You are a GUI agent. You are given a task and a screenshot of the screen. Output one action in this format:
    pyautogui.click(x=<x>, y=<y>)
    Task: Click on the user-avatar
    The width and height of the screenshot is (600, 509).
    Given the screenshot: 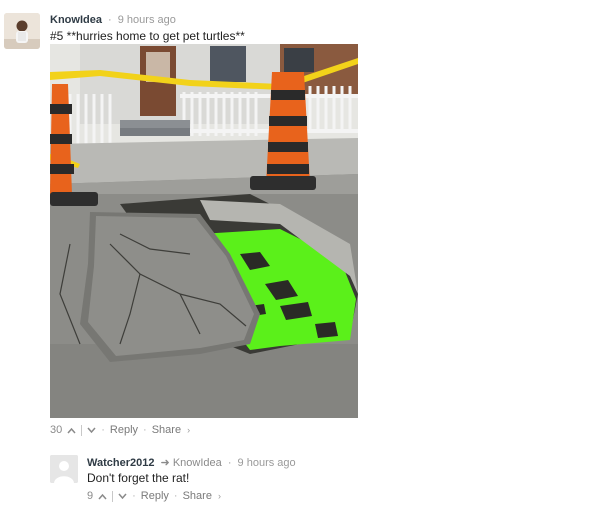 What is the action you would take?
    pyautogui.click(x=22, y=31)
    